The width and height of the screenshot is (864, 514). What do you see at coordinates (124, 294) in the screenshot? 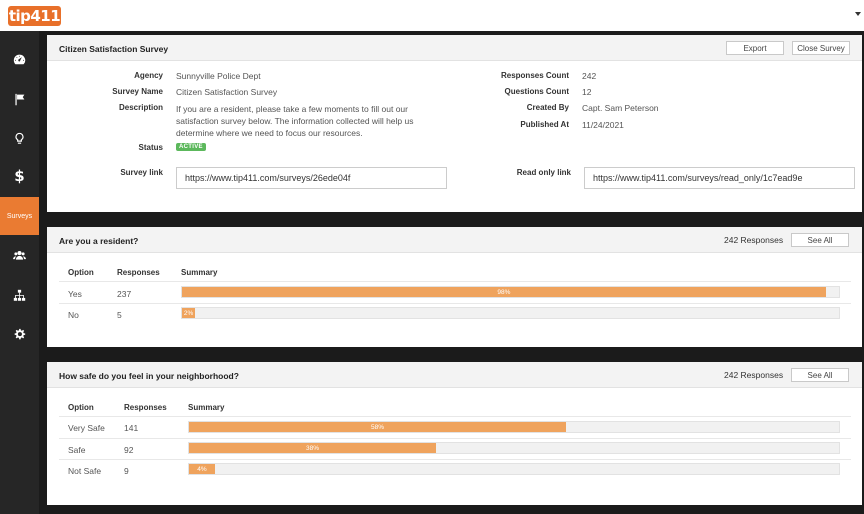
I see `response-count: 237` at bounding box center [124, 294].